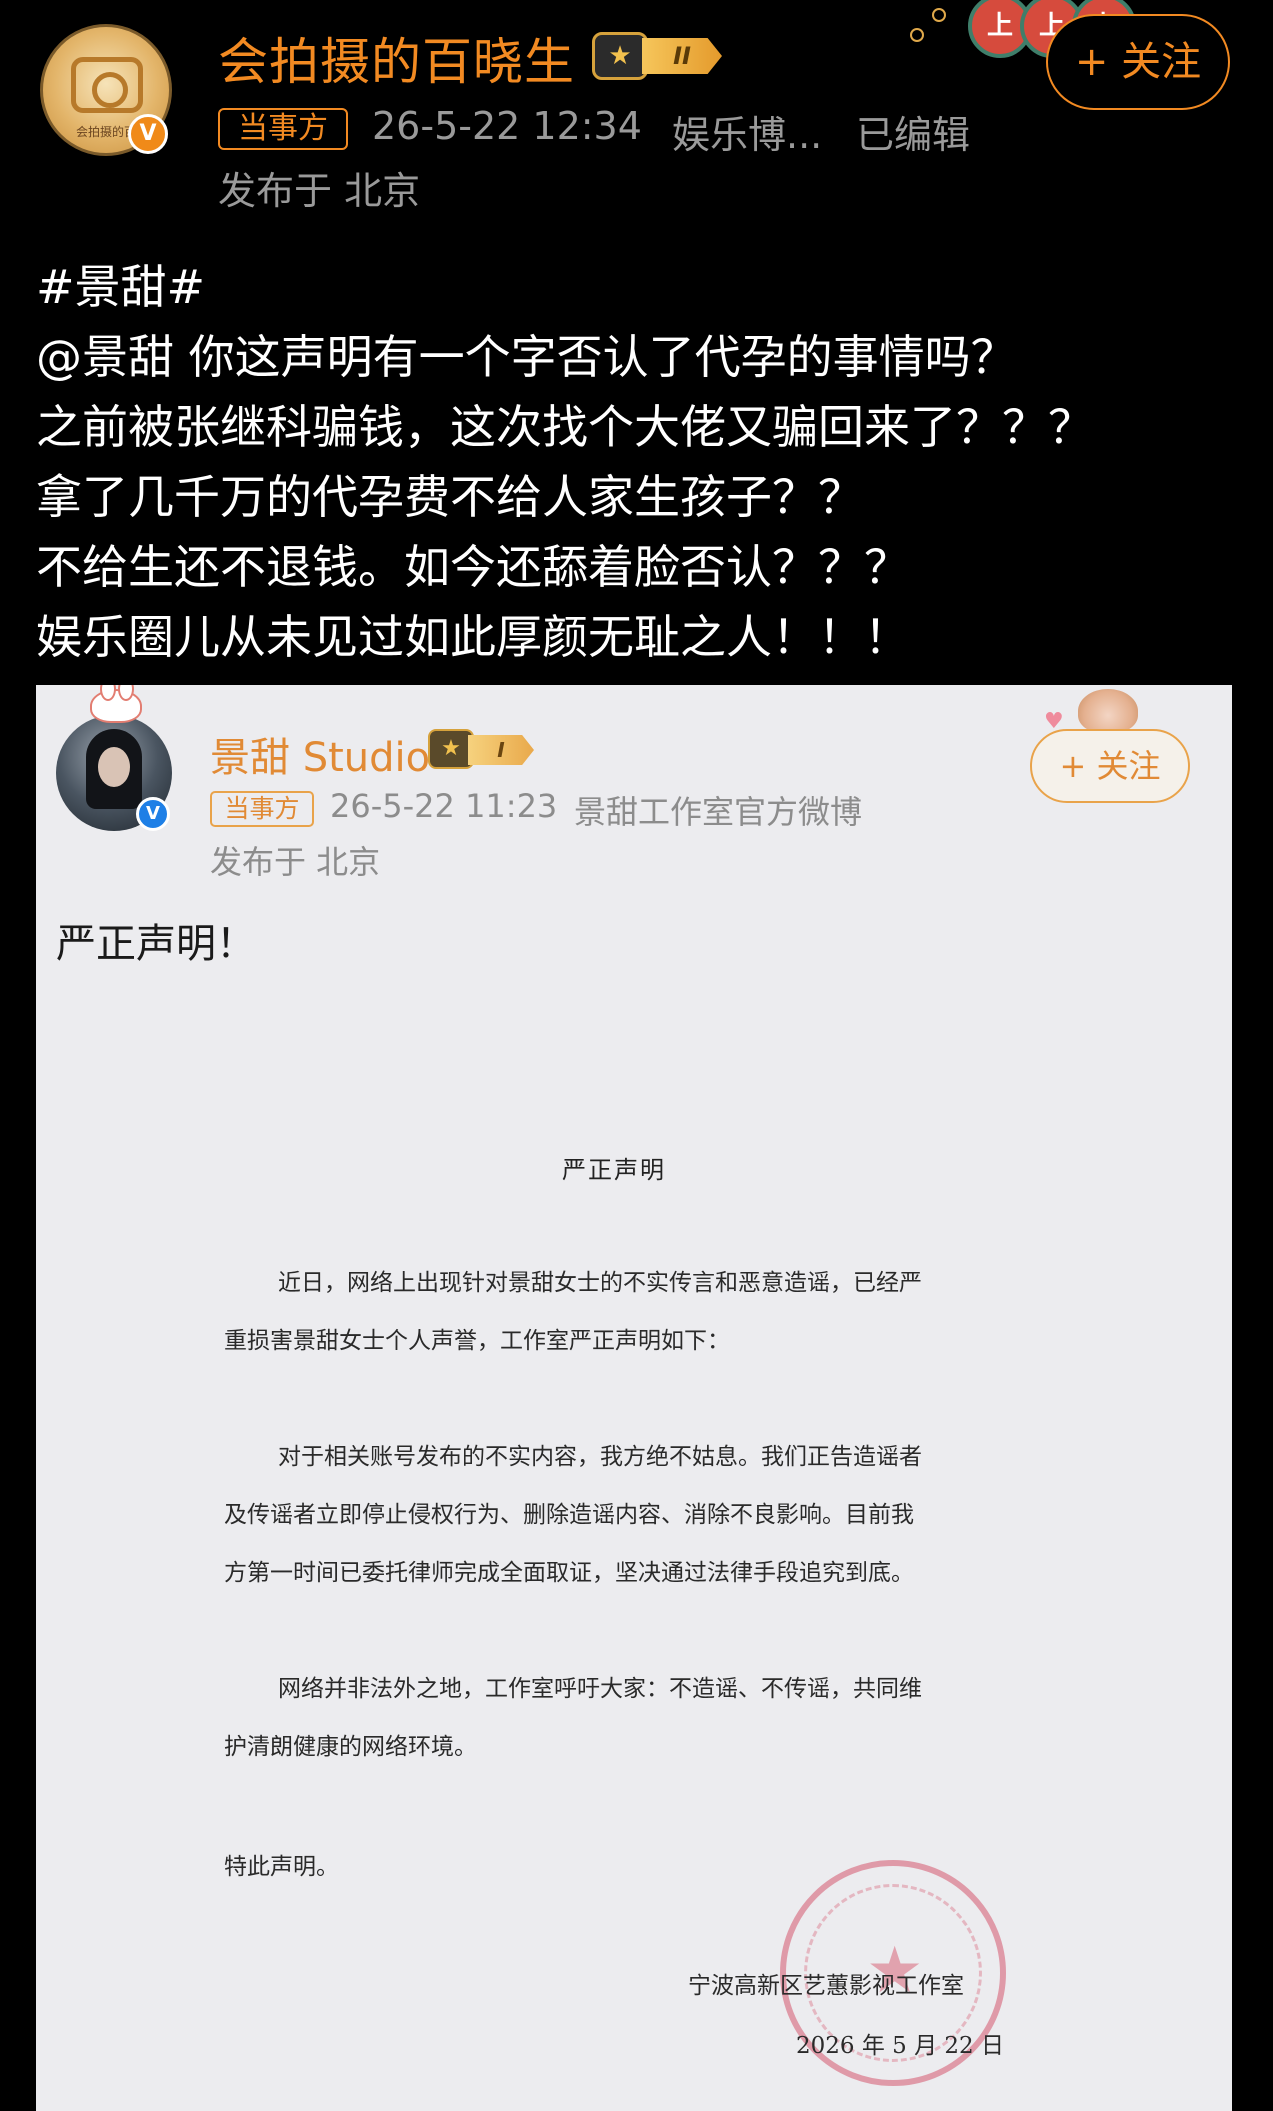 This screenshot has height=2111, width=1273. Describe the element at coordinates (477, 1341) in the screenshot. I see `paragraph-line: 重损害景甜女士个人声誉，工作室严正声明如下：` at that location.